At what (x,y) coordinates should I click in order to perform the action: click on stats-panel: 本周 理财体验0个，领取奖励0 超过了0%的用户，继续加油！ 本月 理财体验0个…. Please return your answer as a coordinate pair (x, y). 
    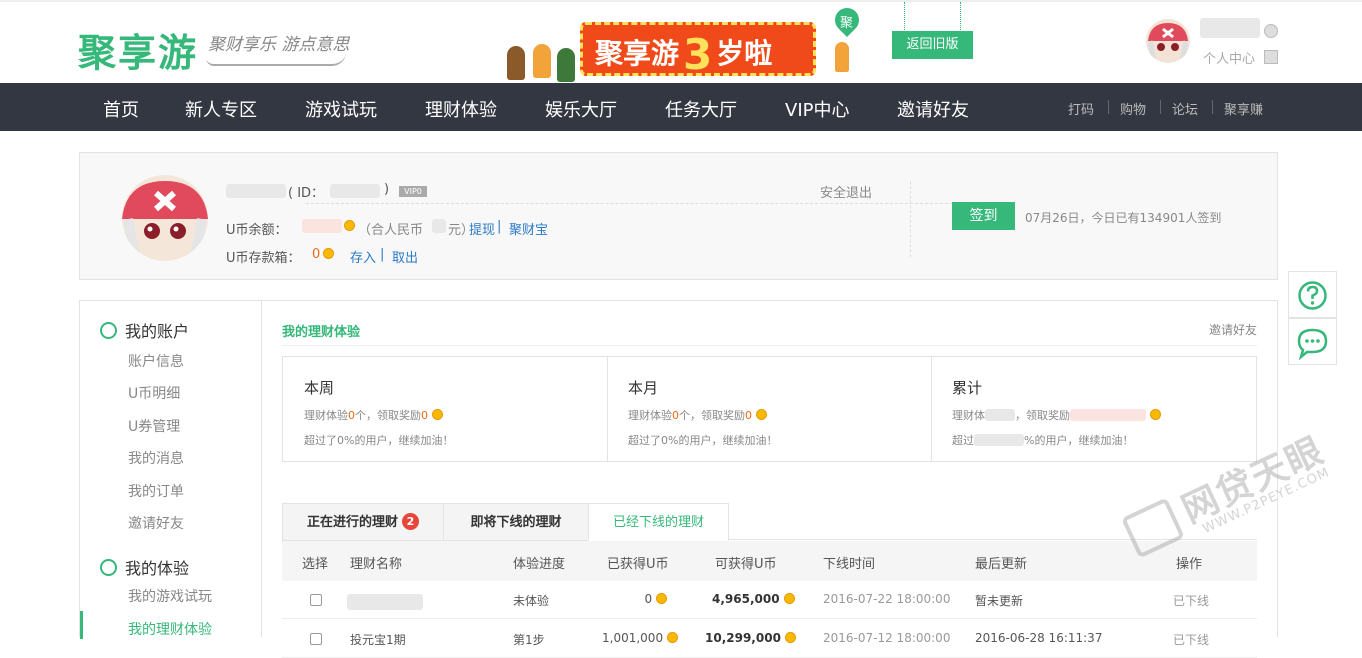
    Looking at the image, I should click on (769, 409).